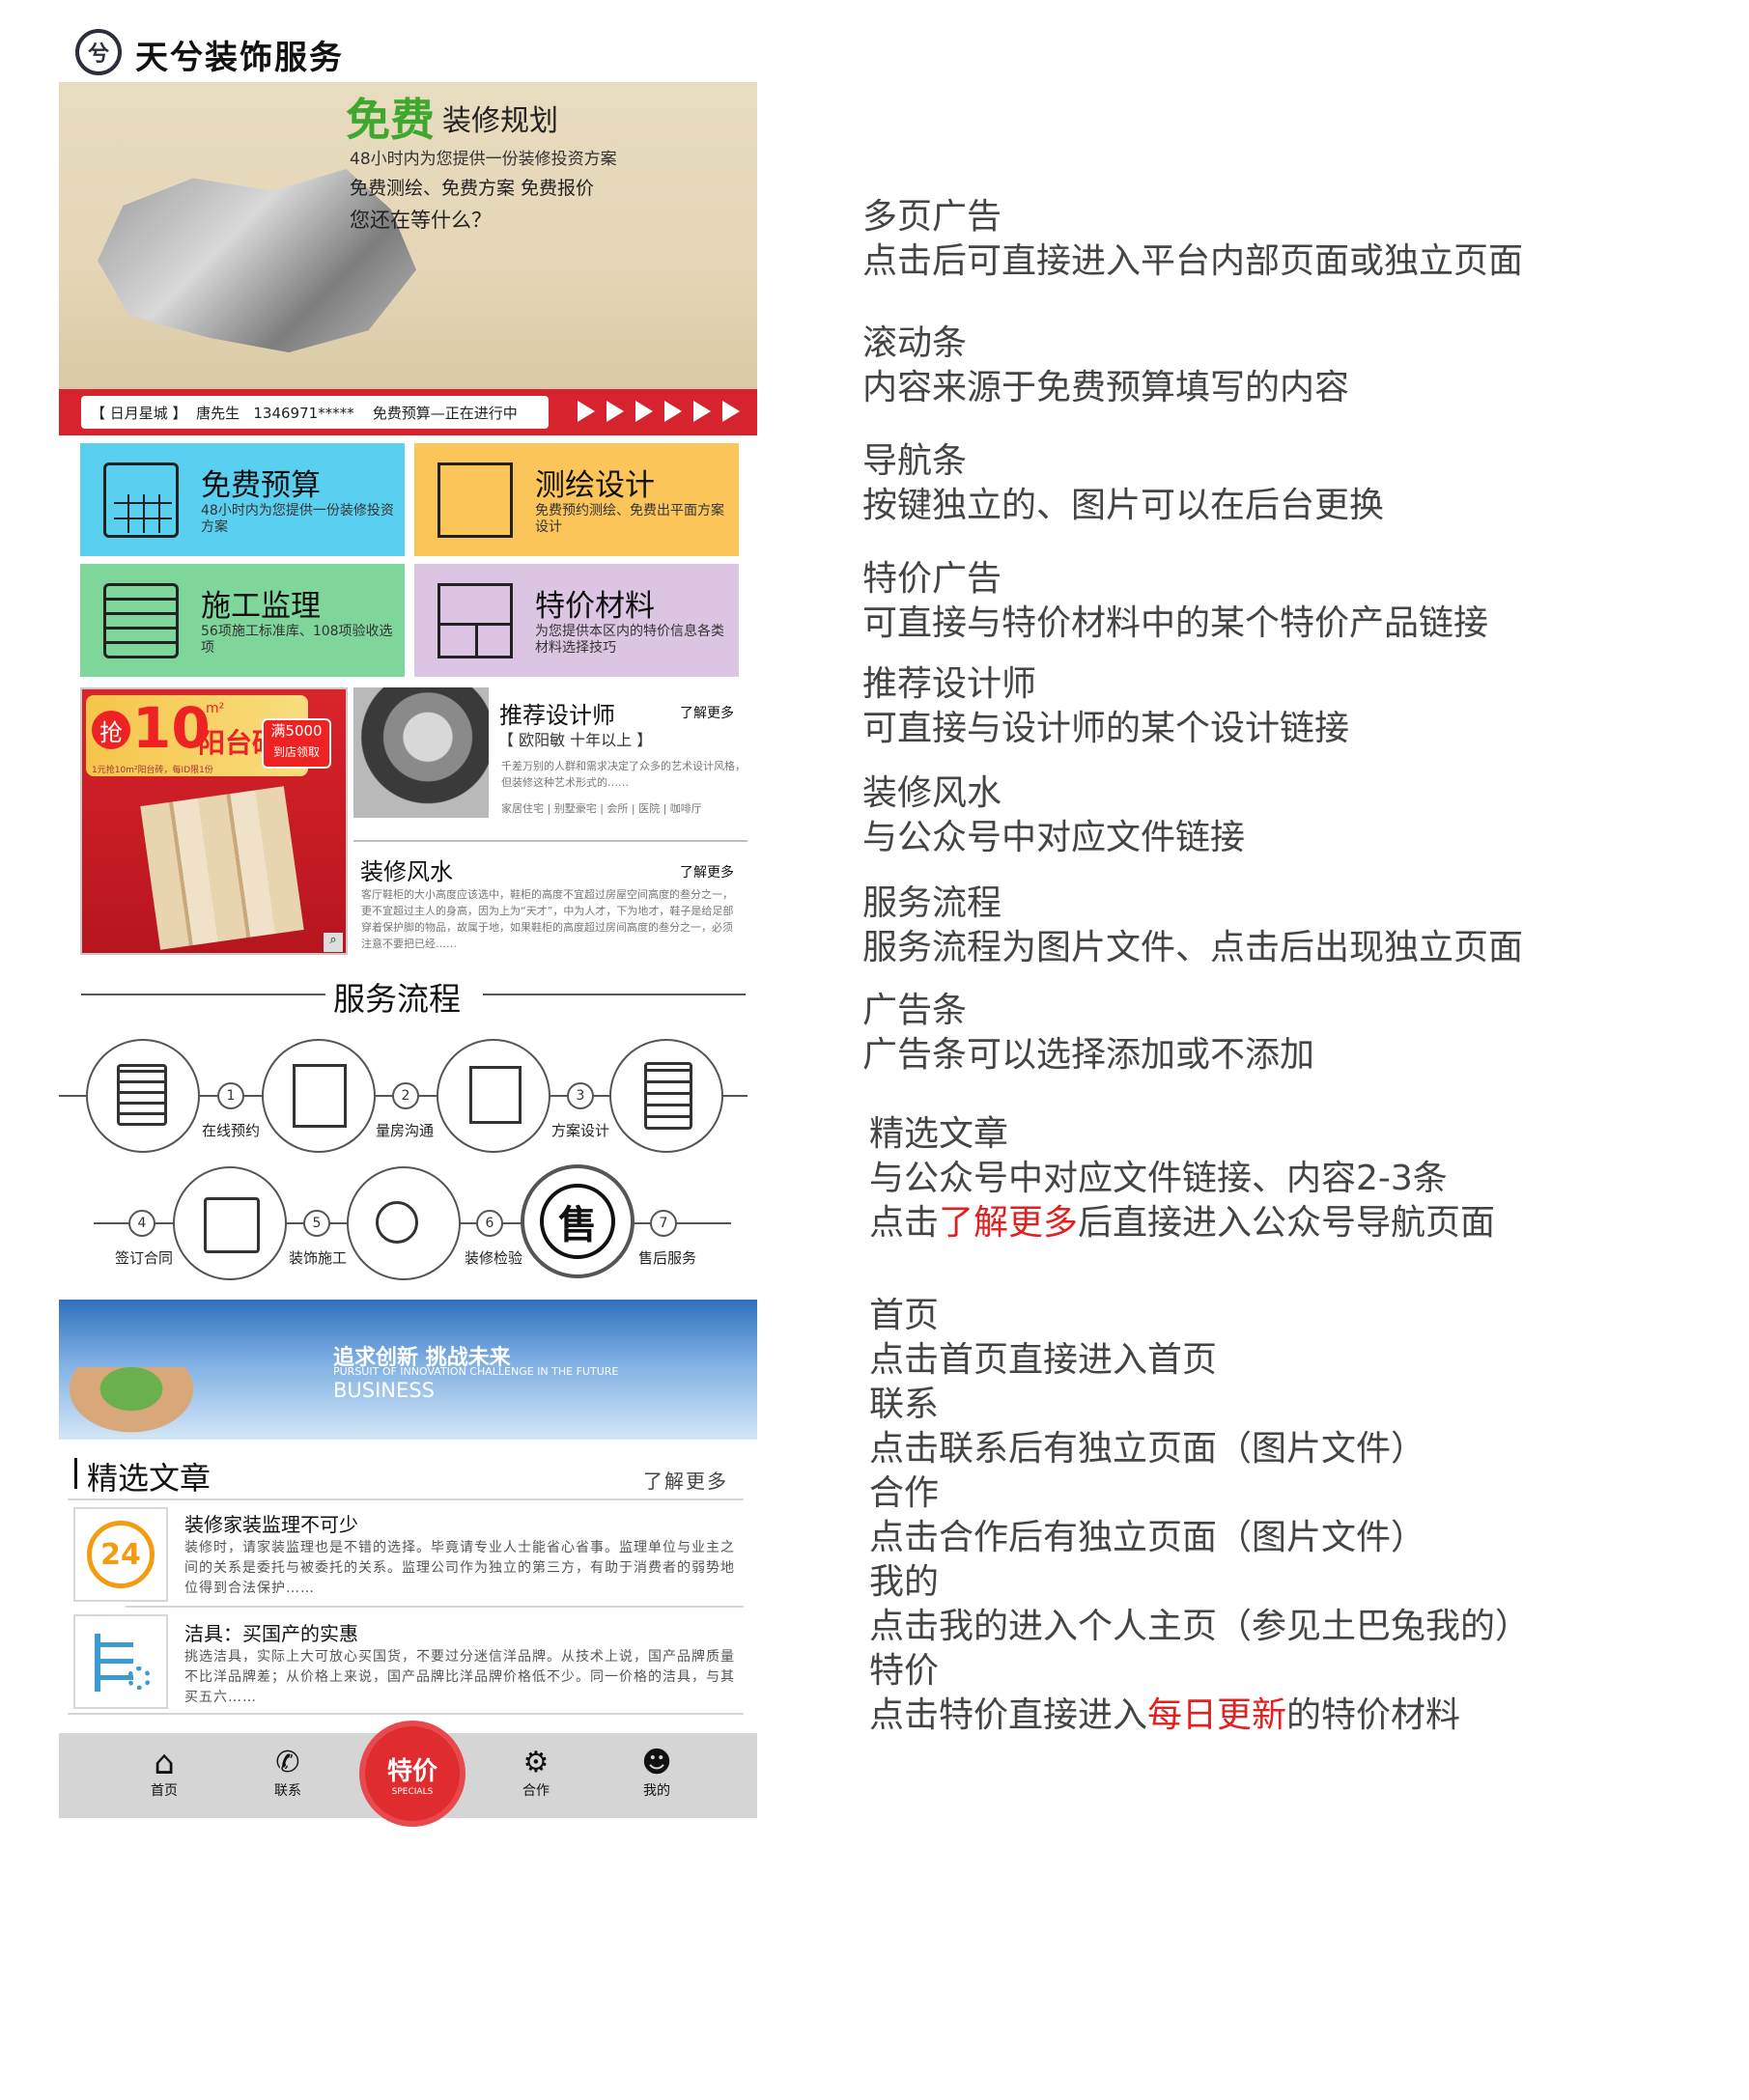 The width and height of the screenshot is (1749, 2100). I want to click on flow-step-number: 1, so click(230, 1095).